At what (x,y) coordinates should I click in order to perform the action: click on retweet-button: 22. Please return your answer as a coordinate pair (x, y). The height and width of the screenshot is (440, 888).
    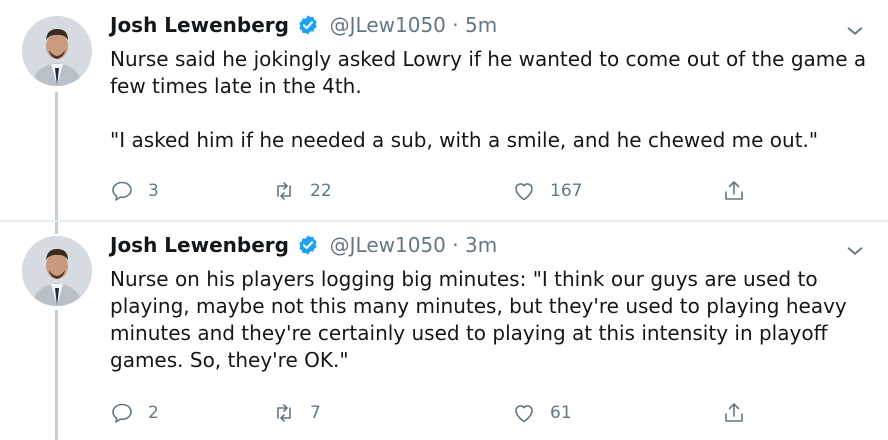
    Looking at the image, I should click on (302, 191).